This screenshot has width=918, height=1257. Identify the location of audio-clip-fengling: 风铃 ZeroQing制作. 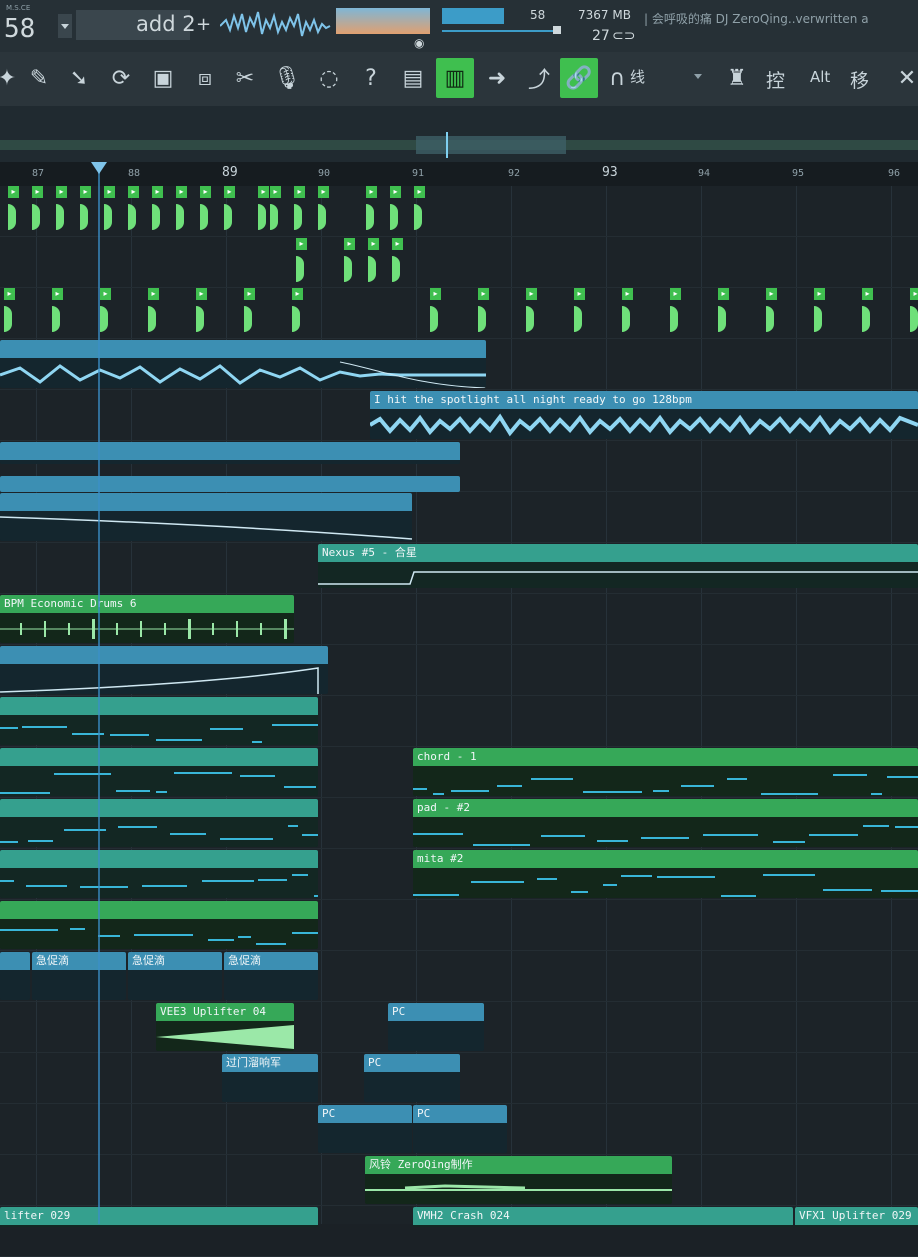
(518, 1180).